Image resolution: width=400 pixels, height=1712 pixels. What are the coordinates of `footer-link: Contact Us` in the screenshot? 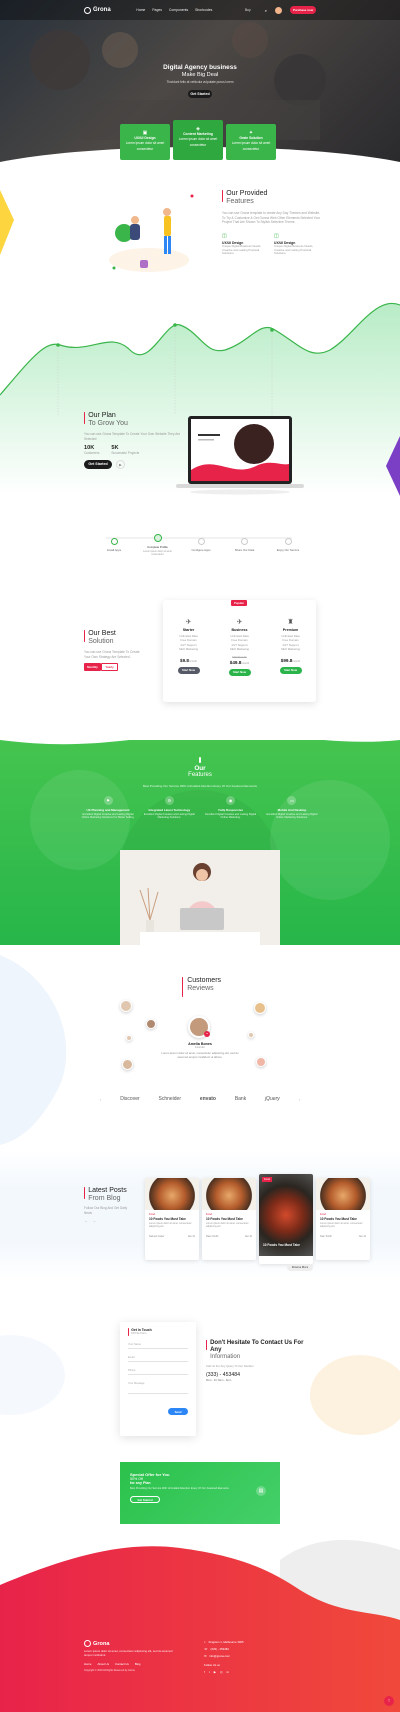 It's located at (122, 1664).